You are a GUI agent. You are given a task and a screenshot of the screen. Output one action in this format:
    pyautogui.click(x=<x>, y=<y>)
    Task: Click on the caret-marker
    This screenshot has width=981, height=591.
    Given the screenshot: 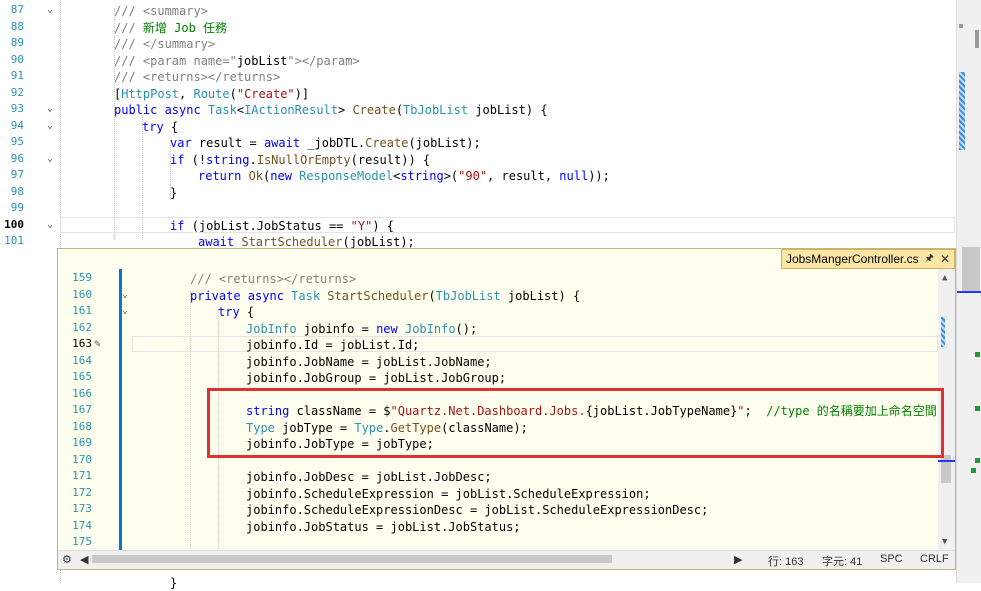 What is the action you would take?
    pyautogui.click(x=969, y=292)
    